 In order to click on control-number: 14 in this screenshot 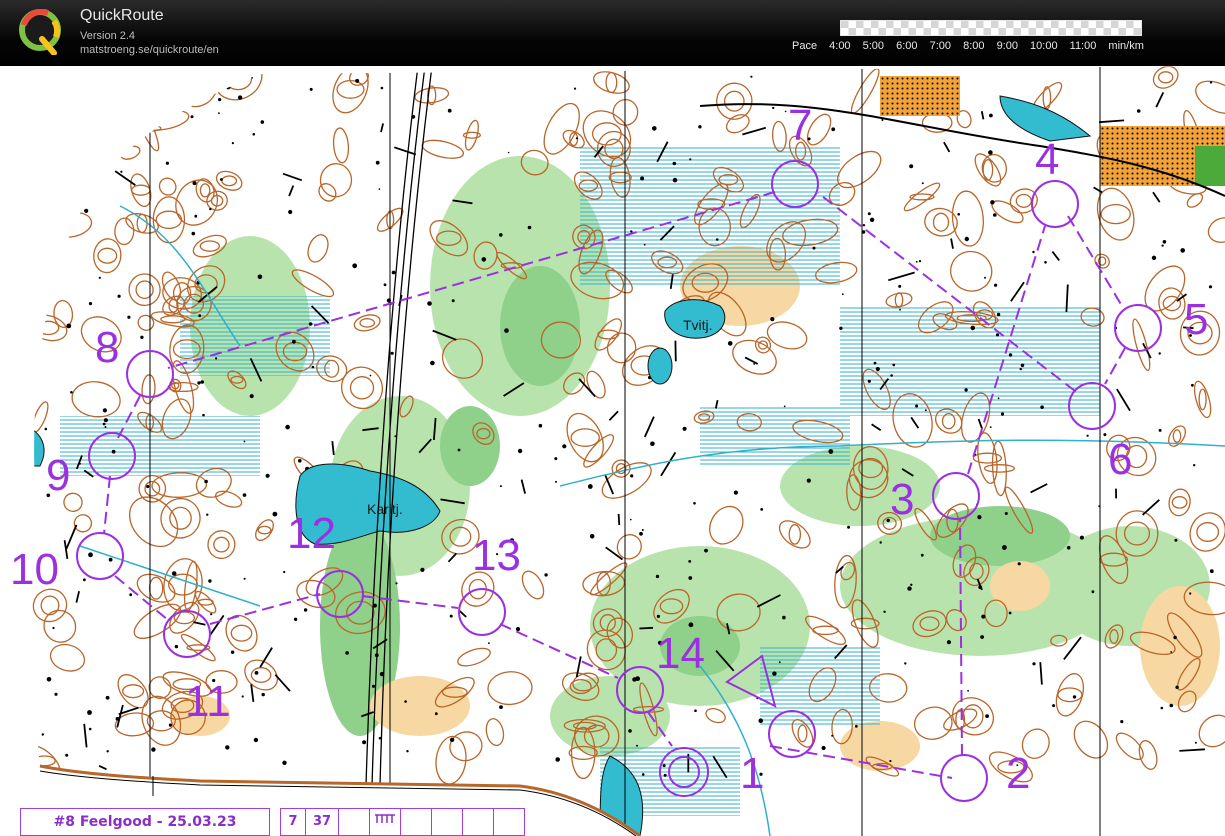, I will do `click(680, 653)`.